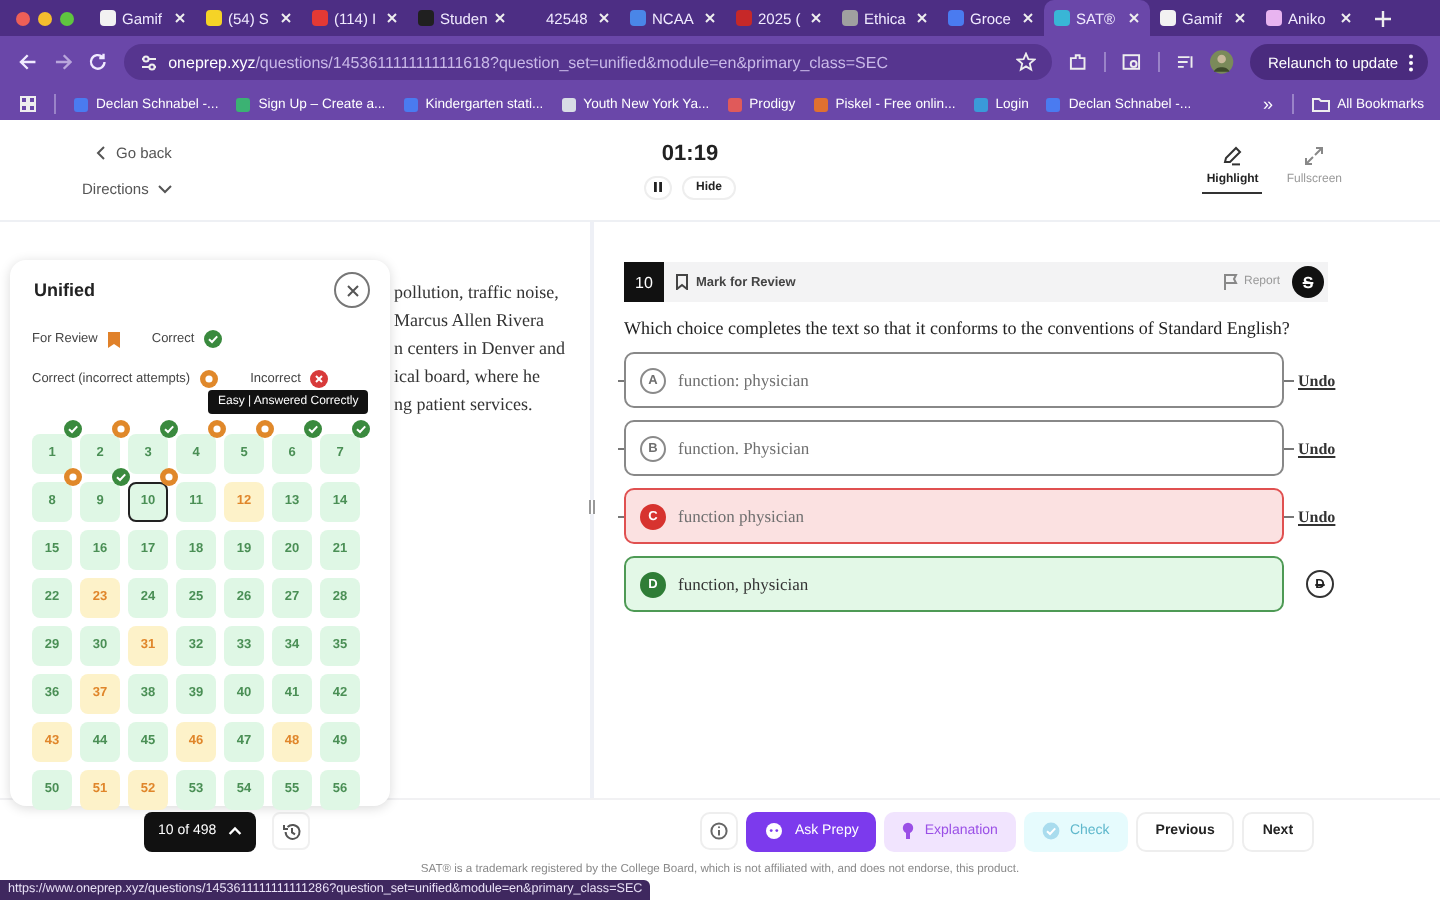 Image resolution: width=1440 pixels, height=900 pixels. Describe the element at coordinates (1026, 62) in the screenshot. I see `bookmark-star-icon` at that location.